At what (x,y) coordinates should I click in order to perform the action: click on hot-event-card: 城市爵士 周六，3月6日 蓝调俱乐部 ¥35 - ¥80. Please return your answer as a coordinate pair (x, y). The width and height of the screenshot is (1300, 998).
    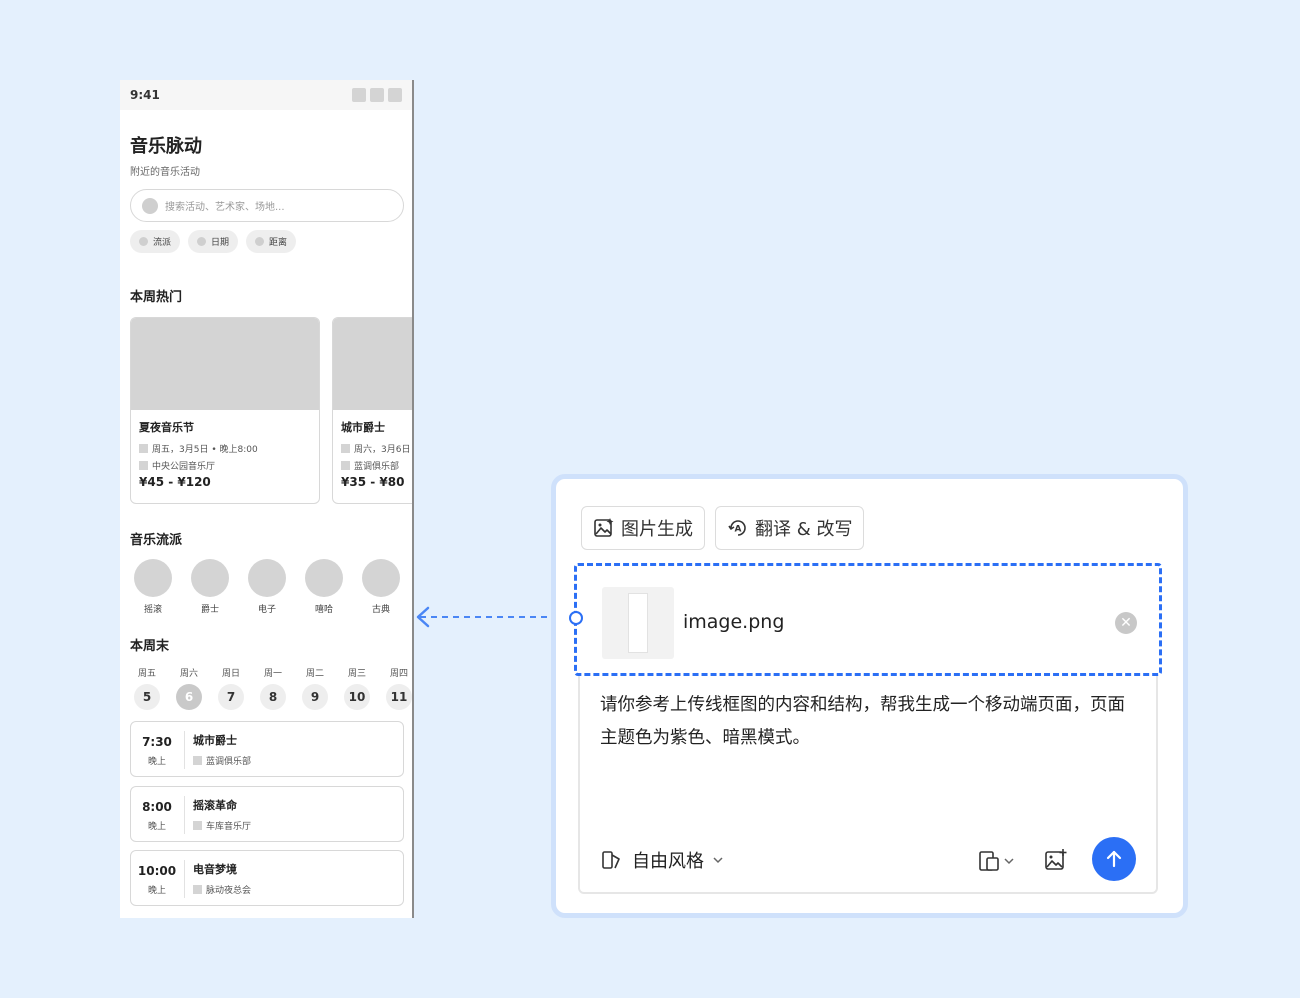
    Looking at the image, I should click on (372, 410).